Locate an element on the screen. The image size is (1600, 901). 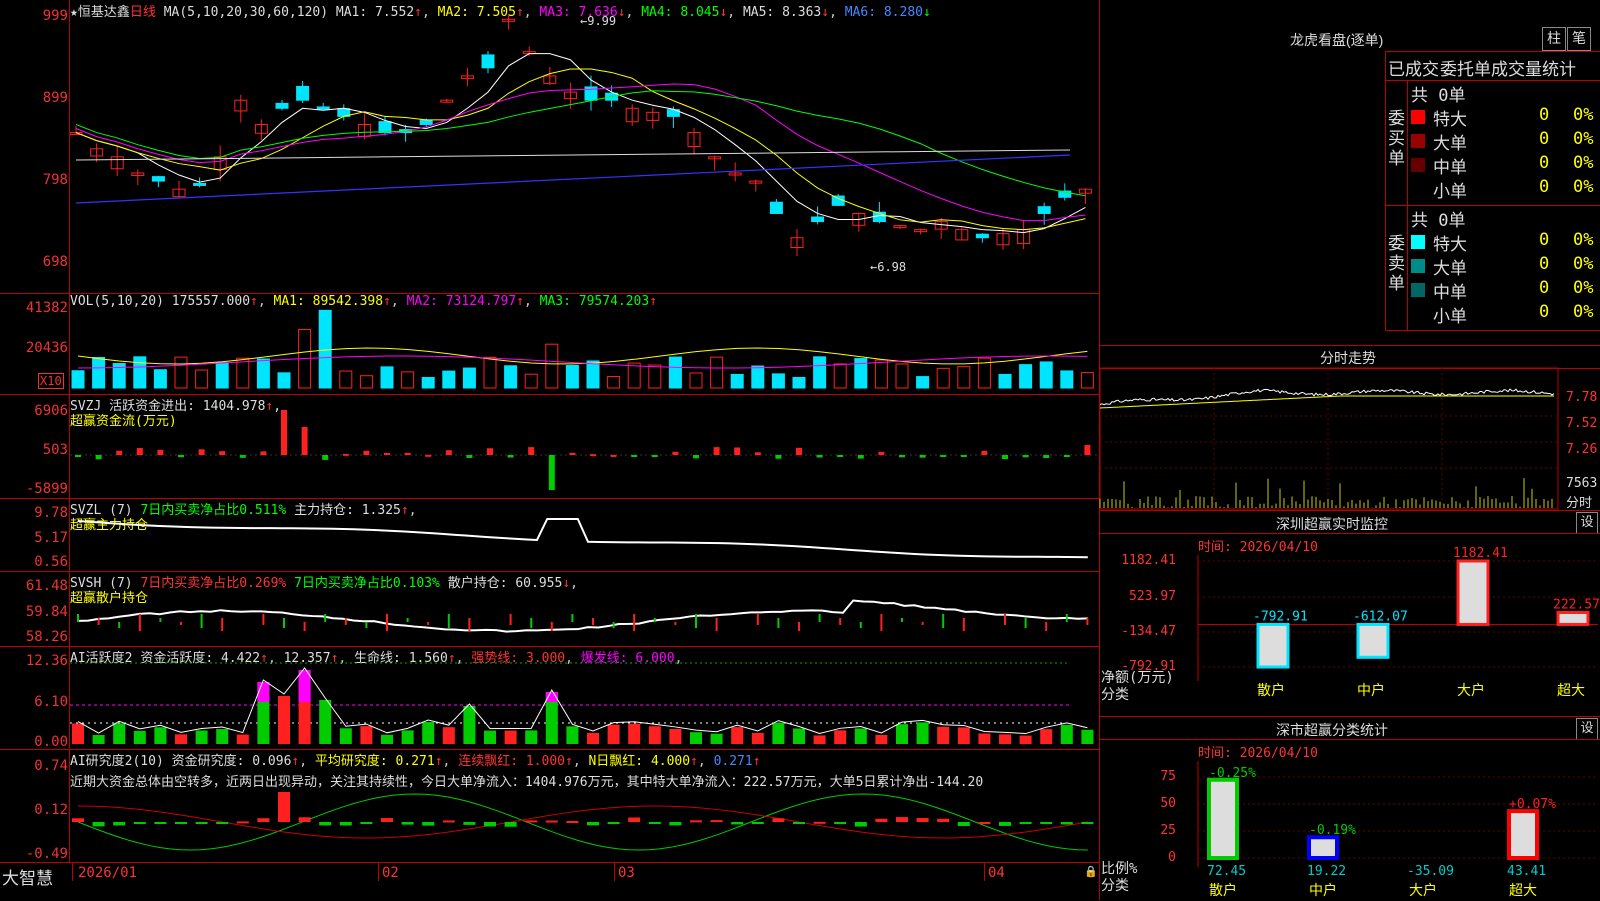
tab-filled: 已成交 is located at coordinates (1413, 67).